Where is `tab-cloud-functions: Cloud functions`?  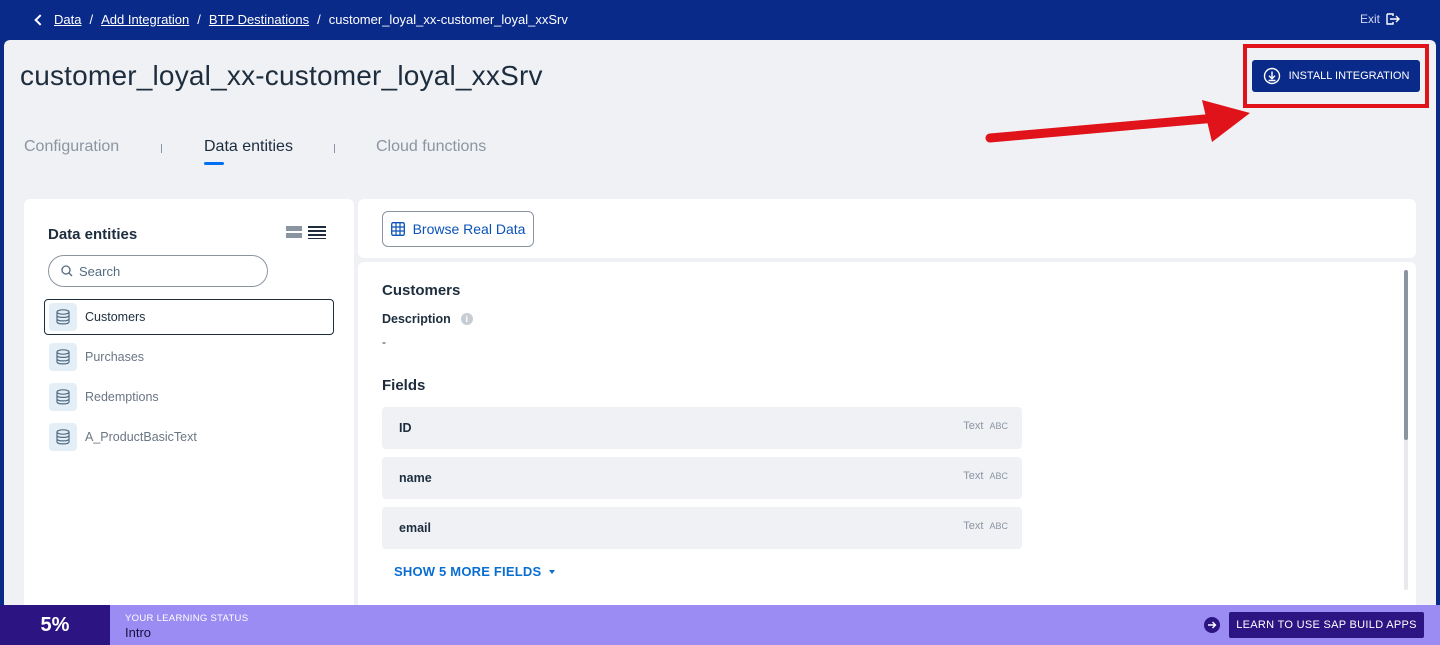 tab-cloud-functions: Cloud functions is located at coordinates (431, 147).